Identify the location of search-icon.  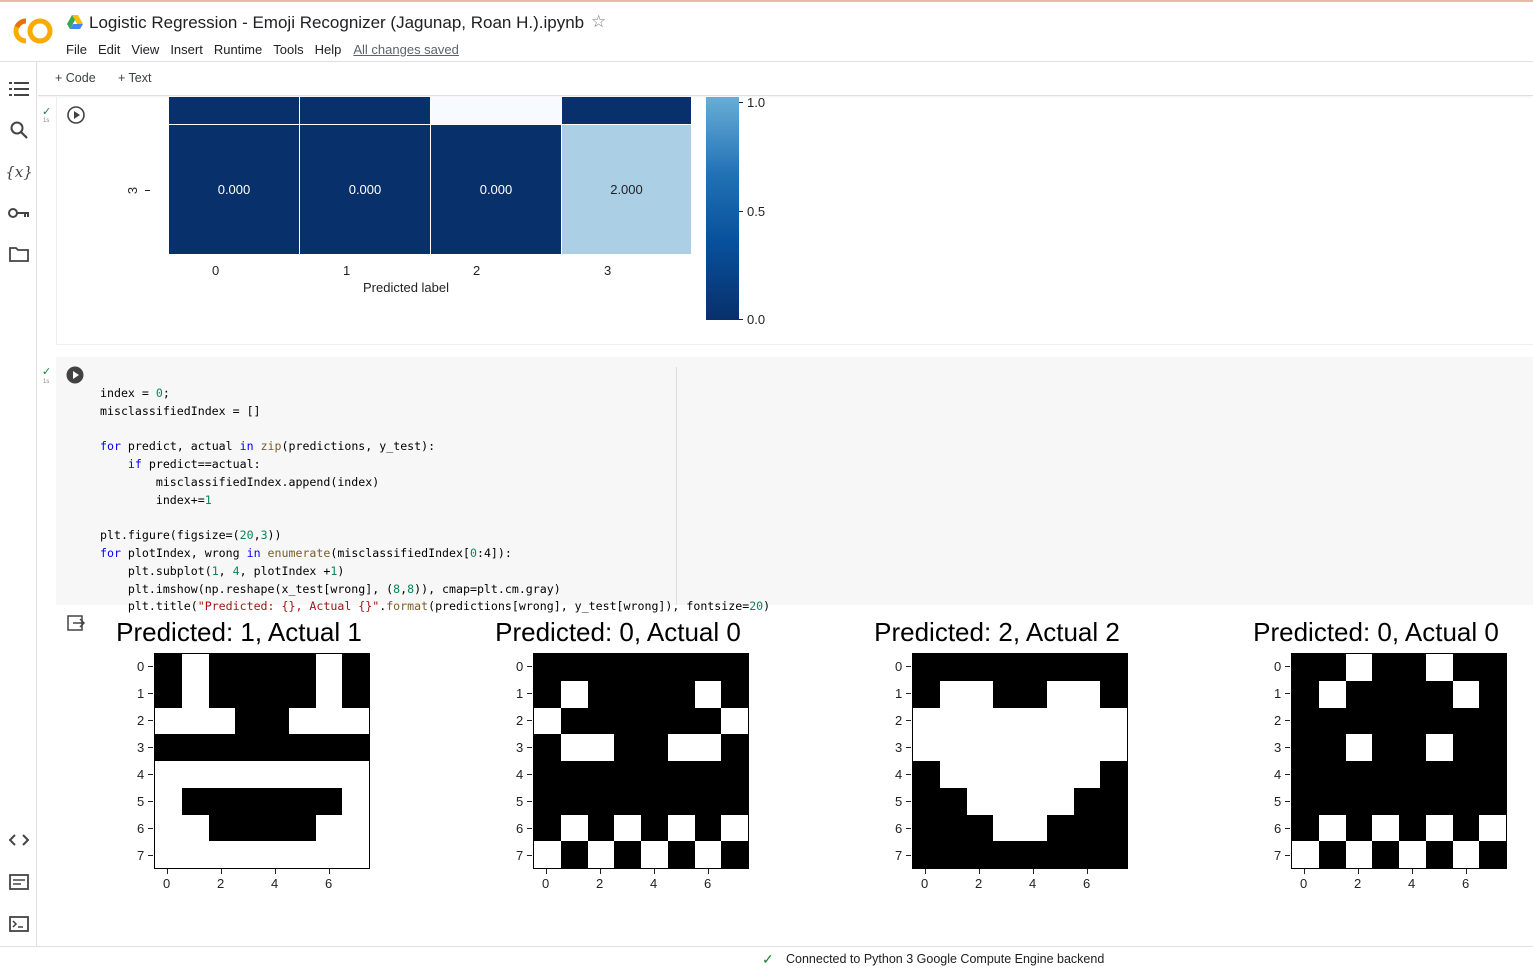
(19, 130).